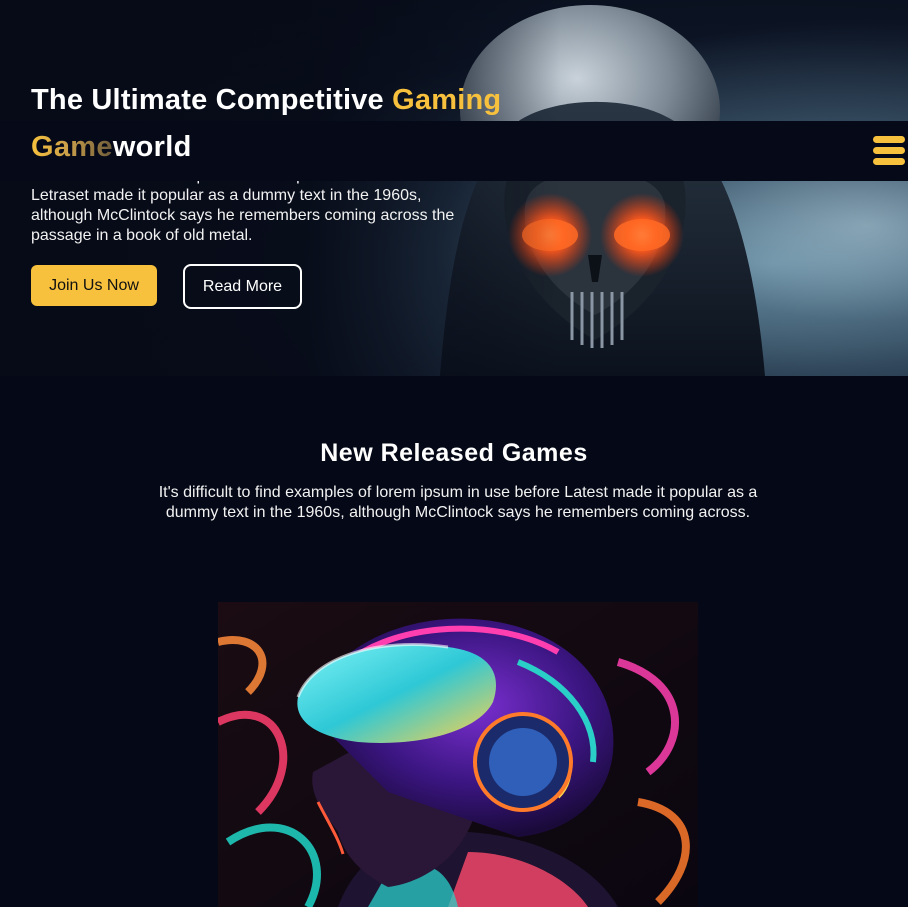 Image resolution: width=908 pixels, height=907 pixels. Describe the element at coordinates (447, 100) in the screenshot. I see `hero-title-accent: Gaming` at that location.